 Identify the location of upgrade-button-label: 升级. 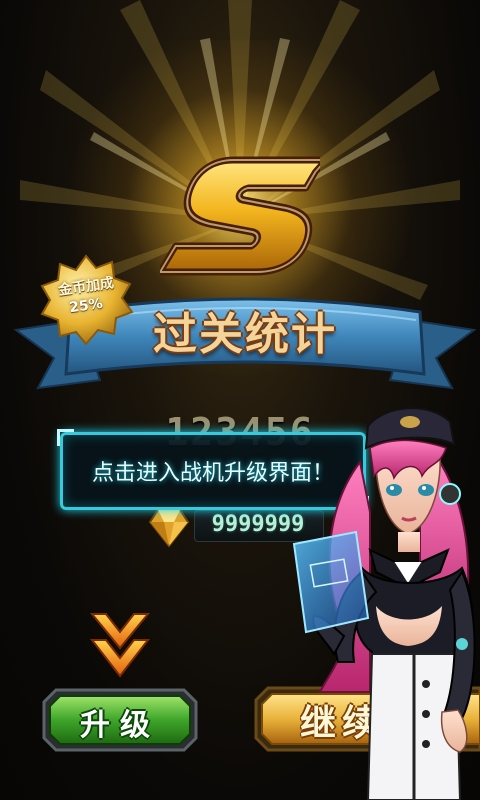
(120, 725).